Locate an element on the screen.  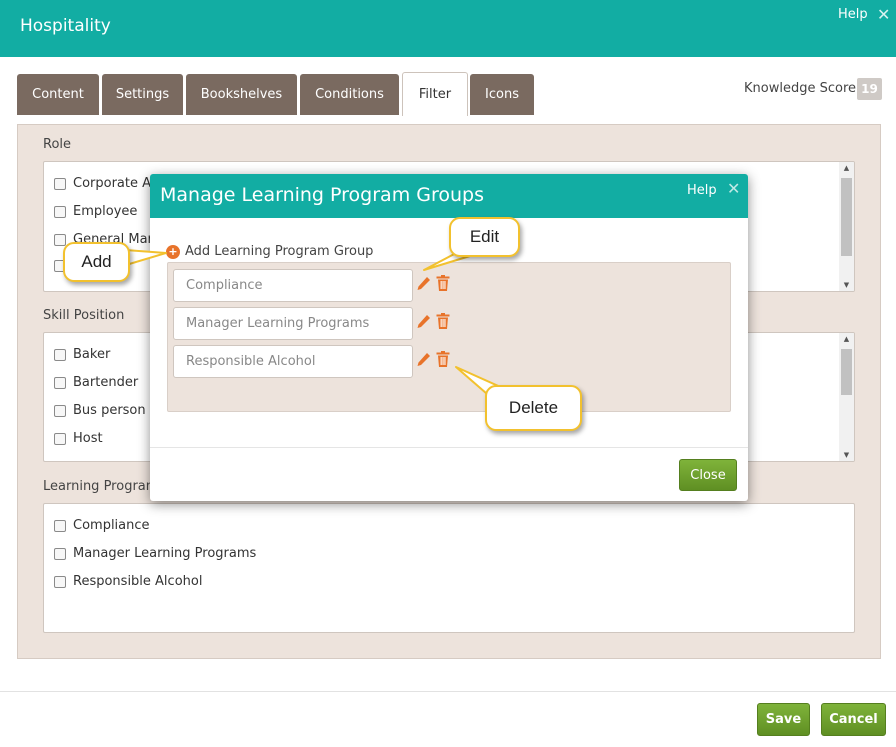
skill-position-label: Skill Position is located at coordinates (84, 315).